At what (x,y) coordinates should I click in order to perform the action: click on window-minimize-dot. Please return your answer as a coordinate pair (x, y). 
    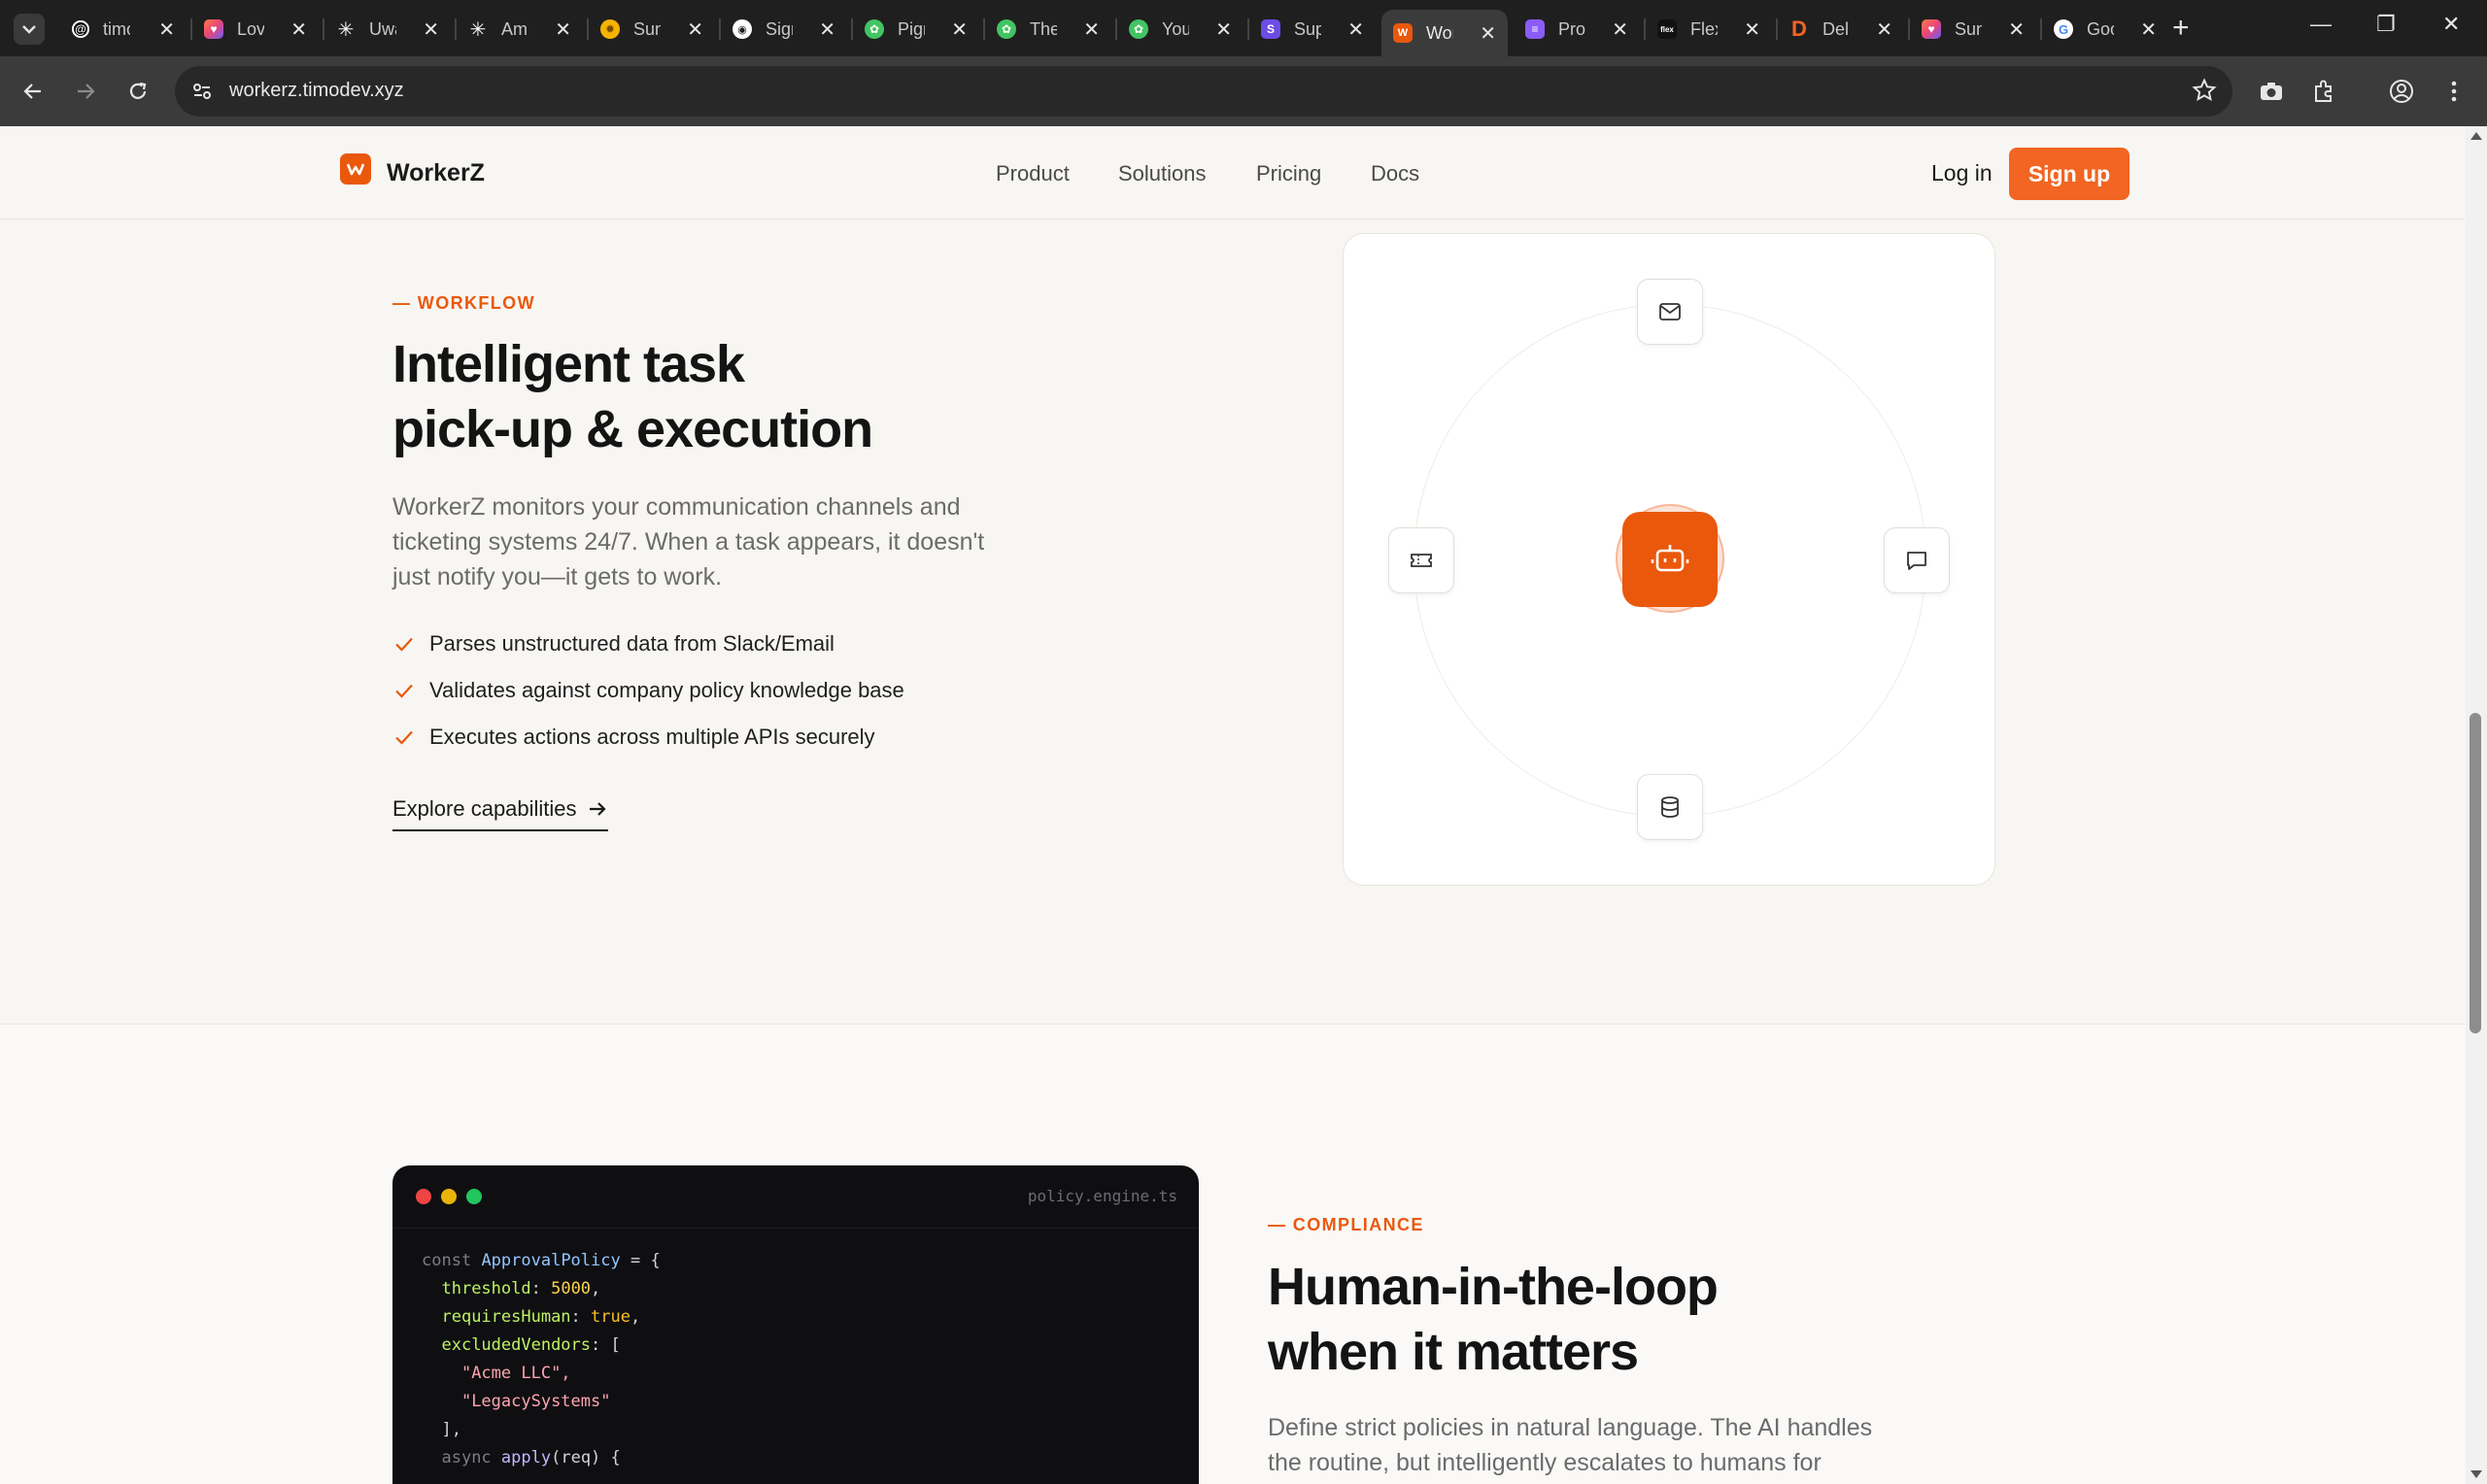
    Looking at the image, I should click on (449, 1196).